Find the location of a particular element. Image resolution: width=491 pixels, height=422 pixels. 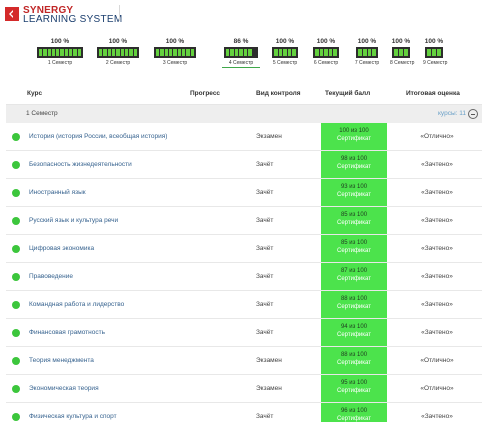

semester-tab: 100 % 3 Семестр is located at coordinates (175, 52).